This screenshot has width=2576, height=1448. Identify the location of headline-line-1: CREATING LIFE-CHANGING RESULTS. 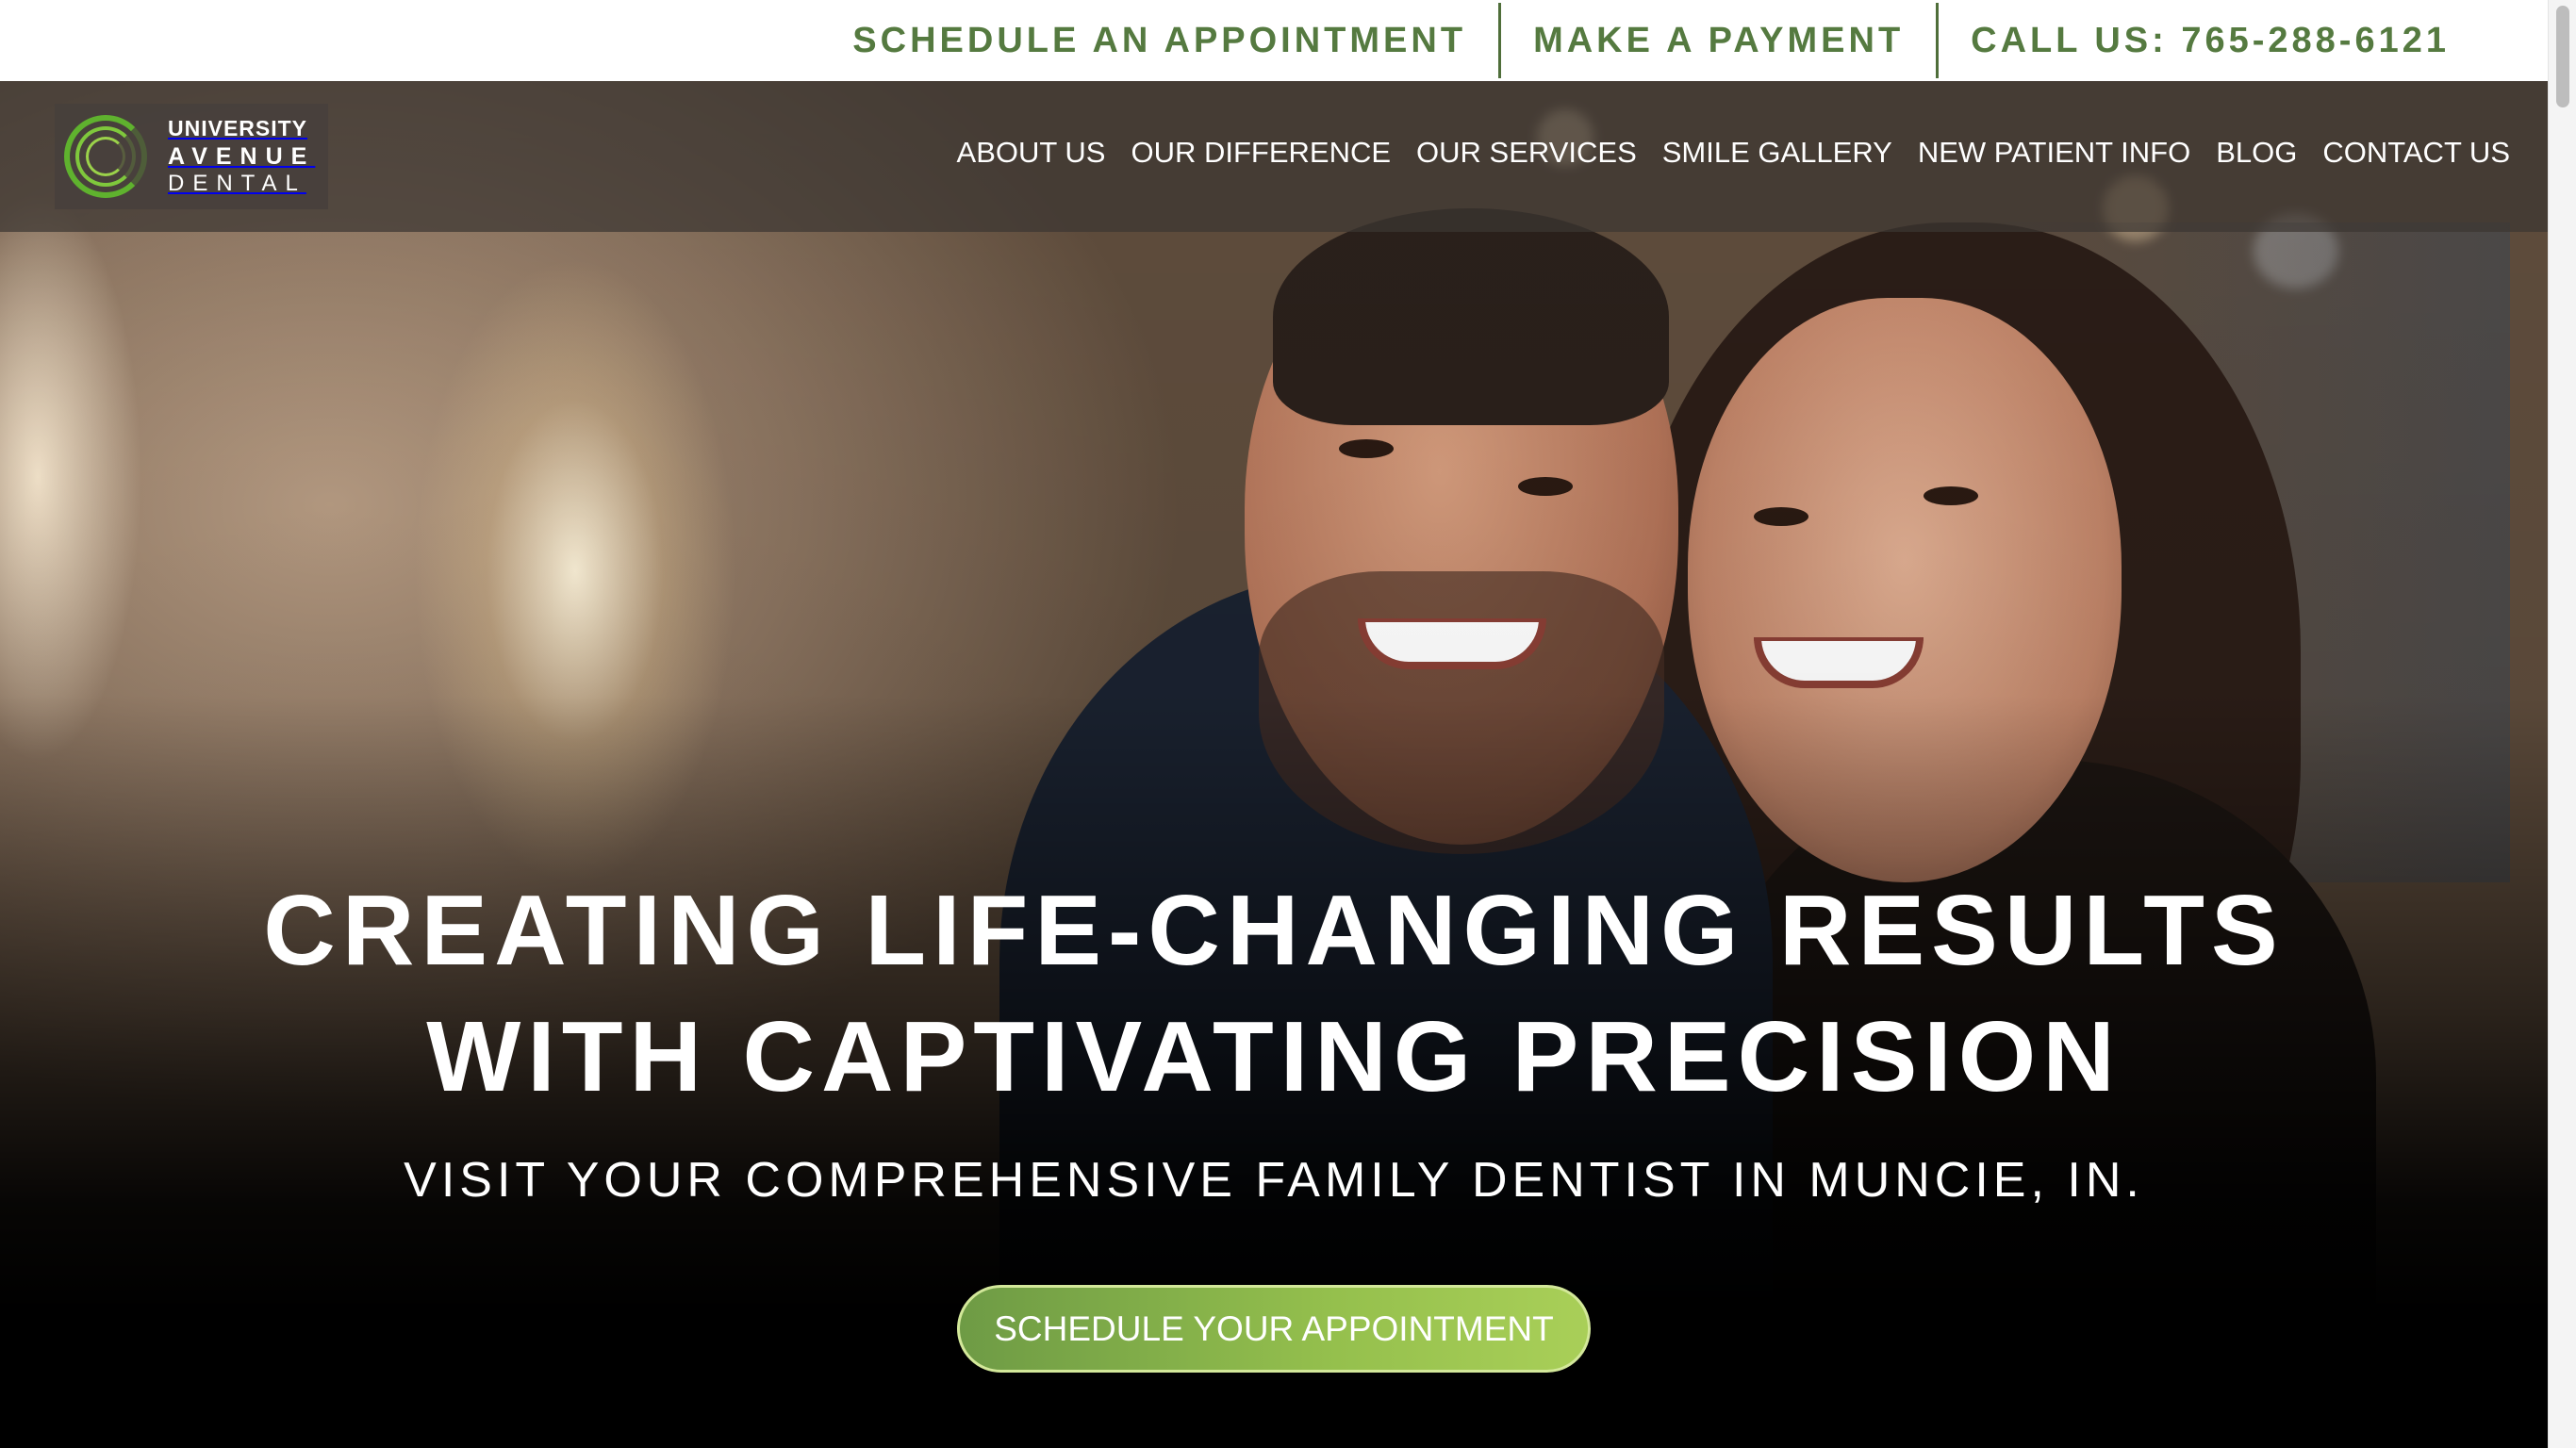
(1274, 930).